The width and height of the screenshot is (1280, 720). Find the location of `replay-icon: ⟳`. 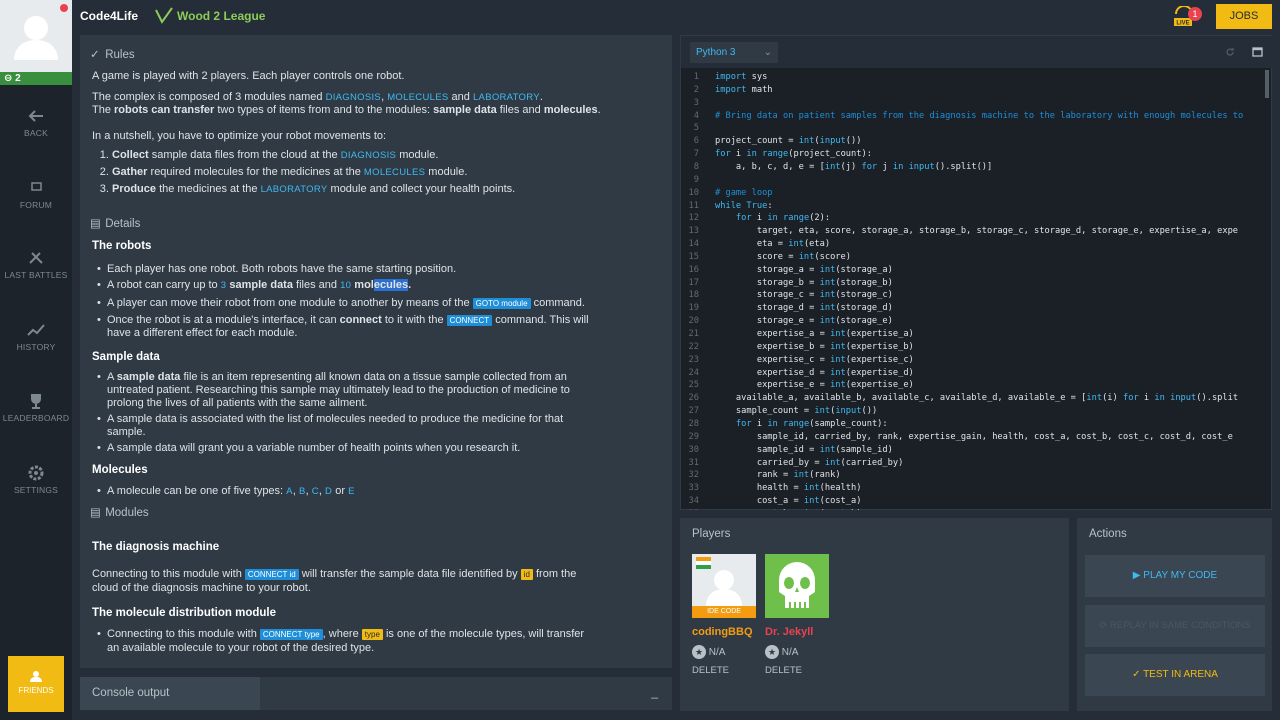

replay-icon: ⟳ is located at coordinates (1103, 625).